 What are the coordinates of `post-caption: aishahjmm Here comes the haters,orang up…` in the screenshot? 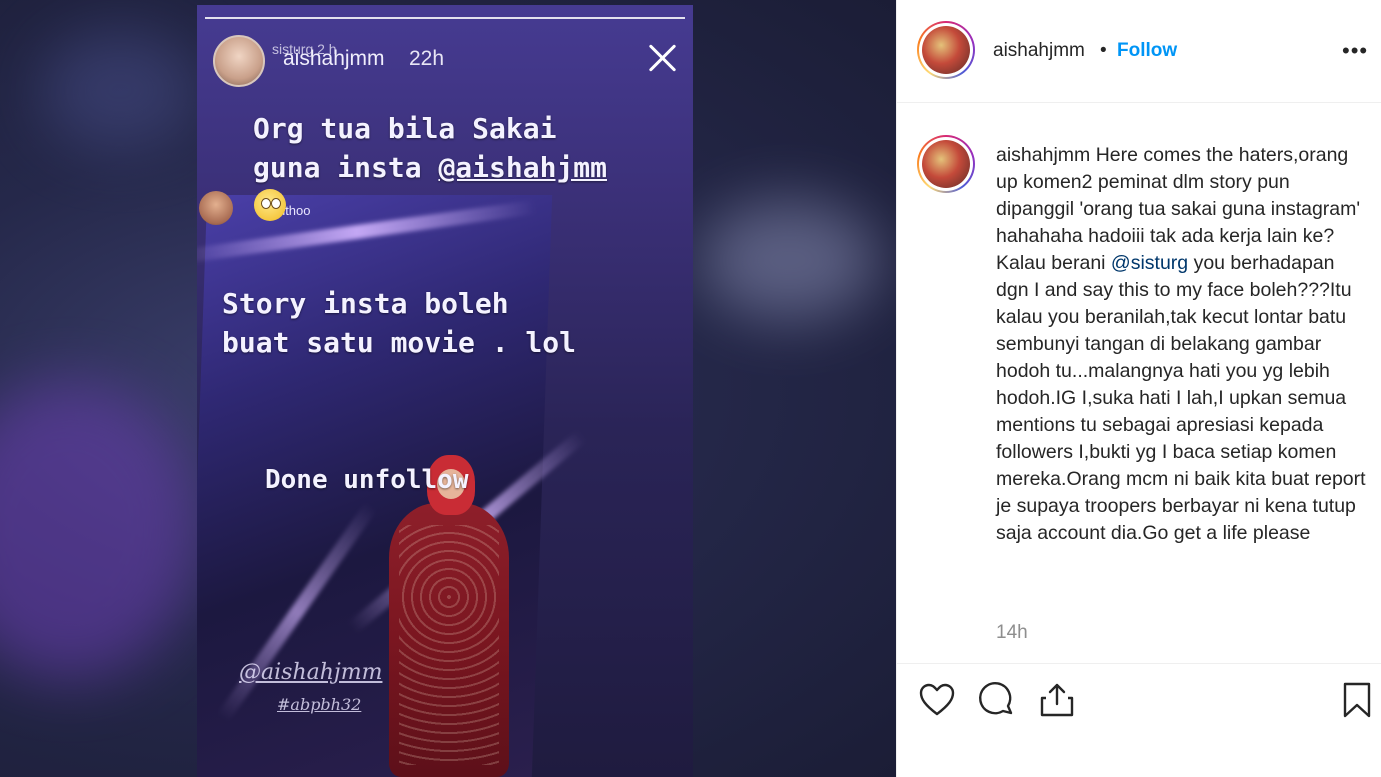 It's located at (1181, 344).